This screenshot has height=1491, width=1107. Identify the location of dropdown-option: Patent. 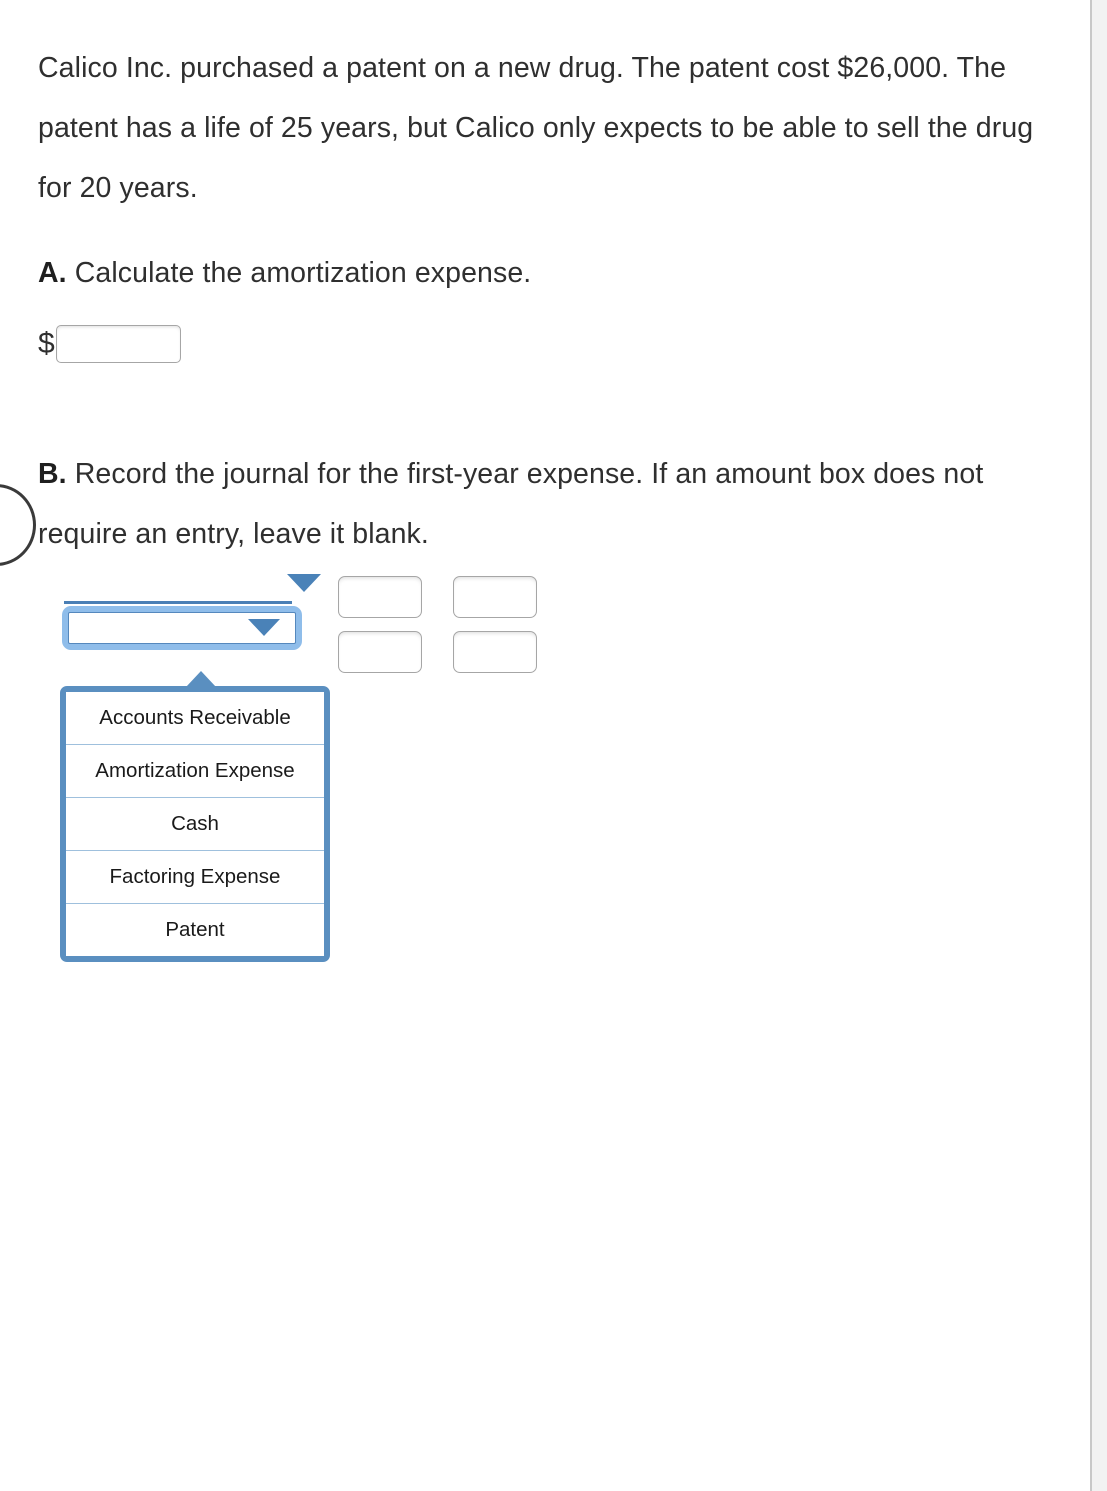
(195, 930).